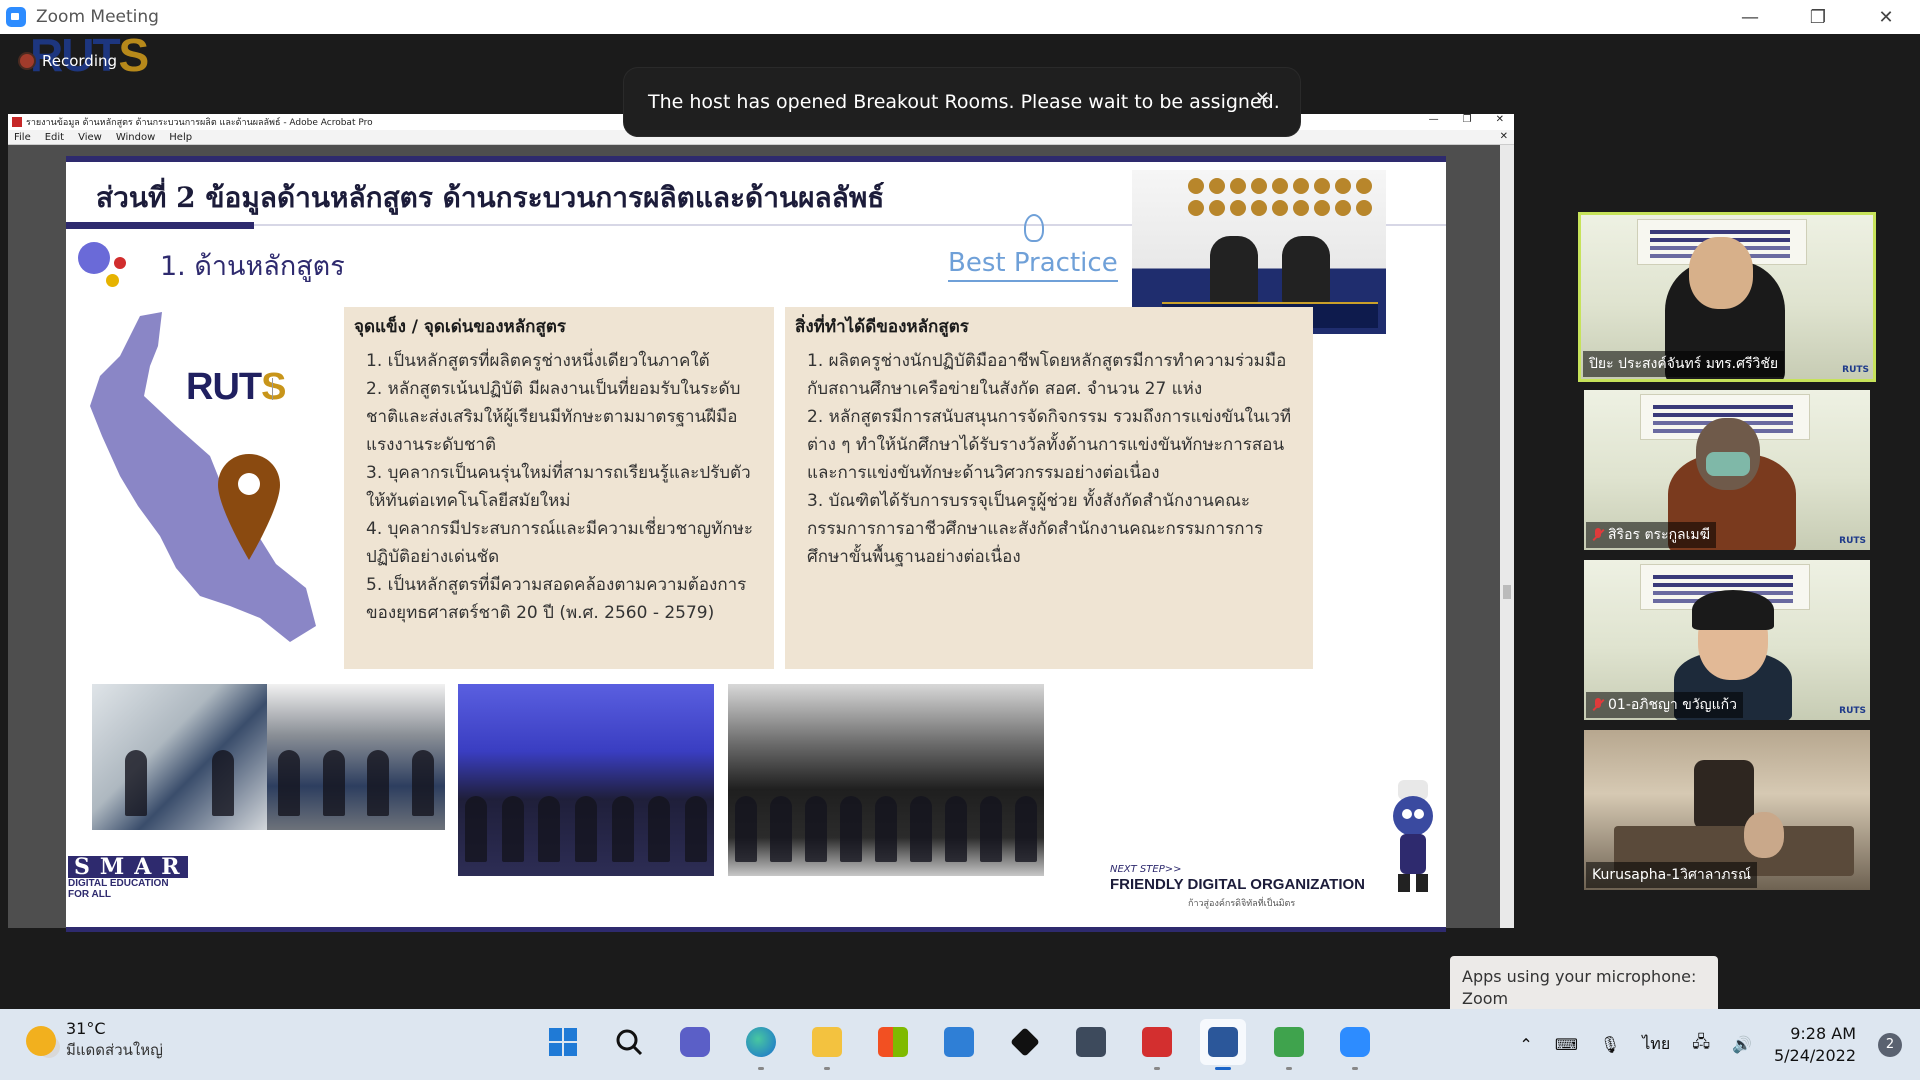  I want to click on edge-button, so click(761, 1044).